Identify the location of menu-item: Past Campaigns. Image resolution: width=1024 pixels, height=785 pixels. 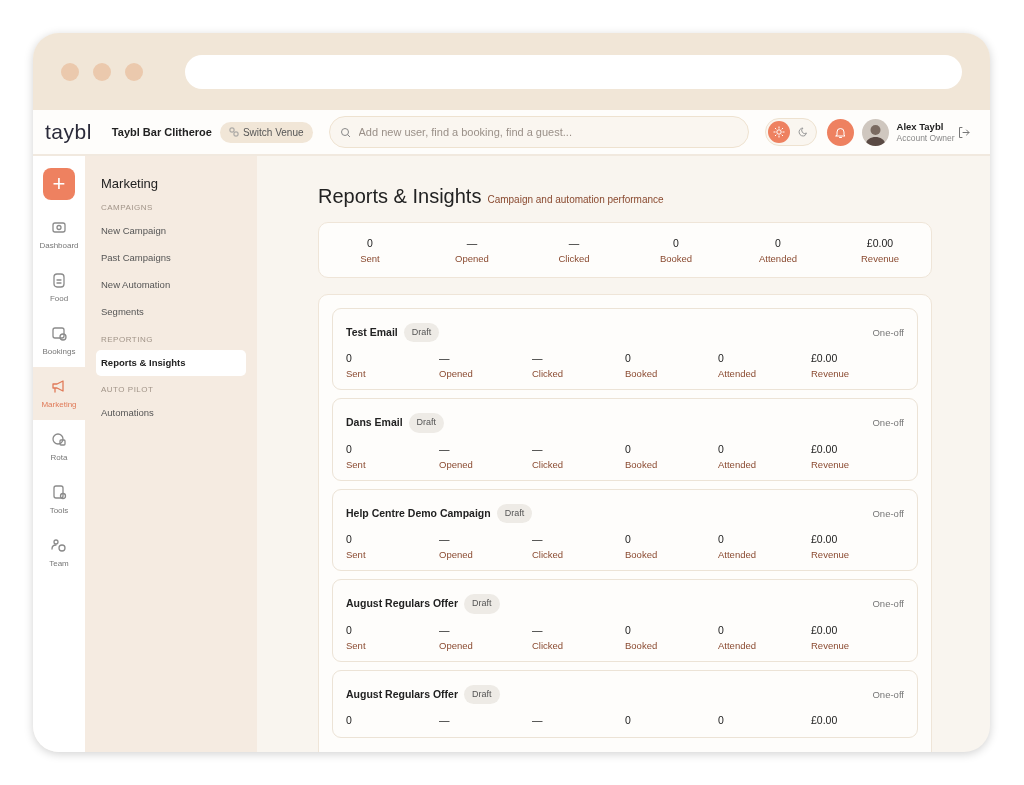
(171, 257).